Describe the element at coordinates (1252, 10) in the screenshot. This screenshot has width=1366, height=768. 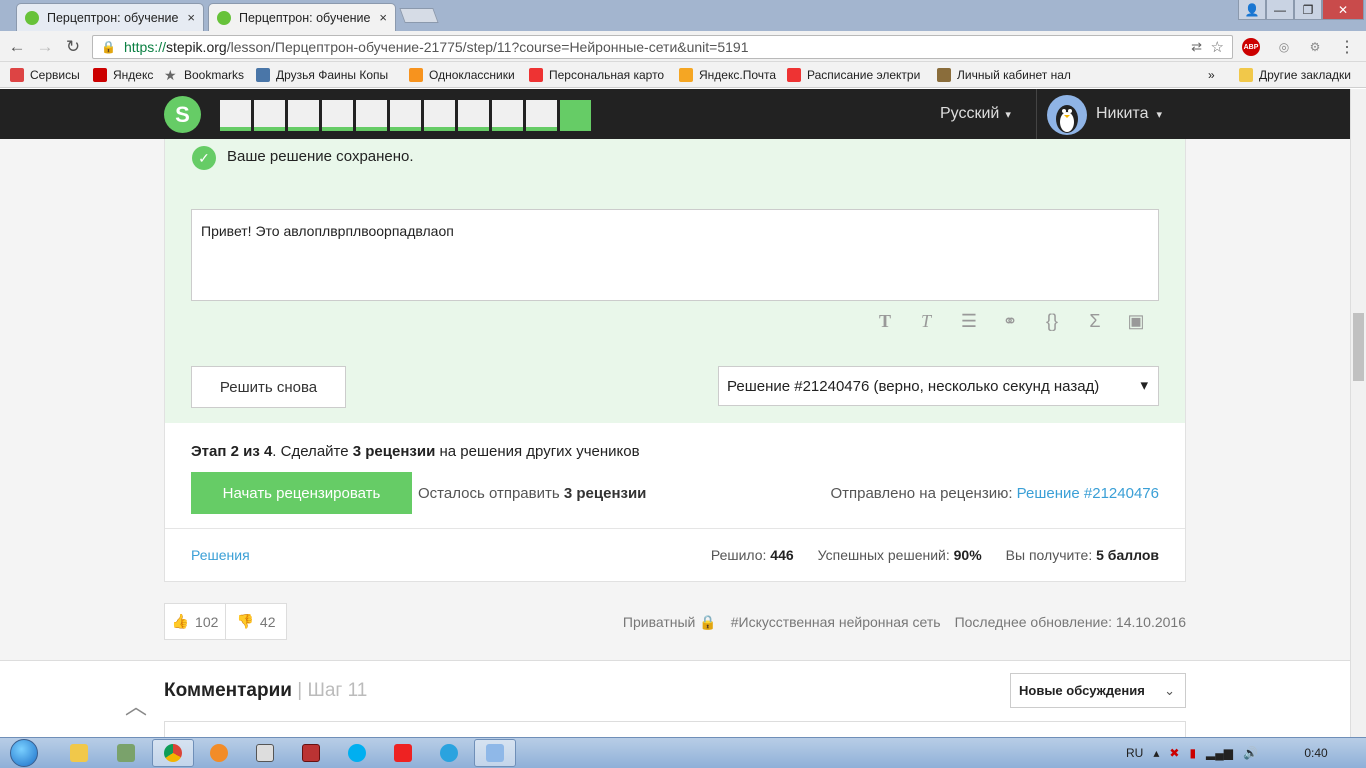
I see `profile-icon: 👤` at that location.